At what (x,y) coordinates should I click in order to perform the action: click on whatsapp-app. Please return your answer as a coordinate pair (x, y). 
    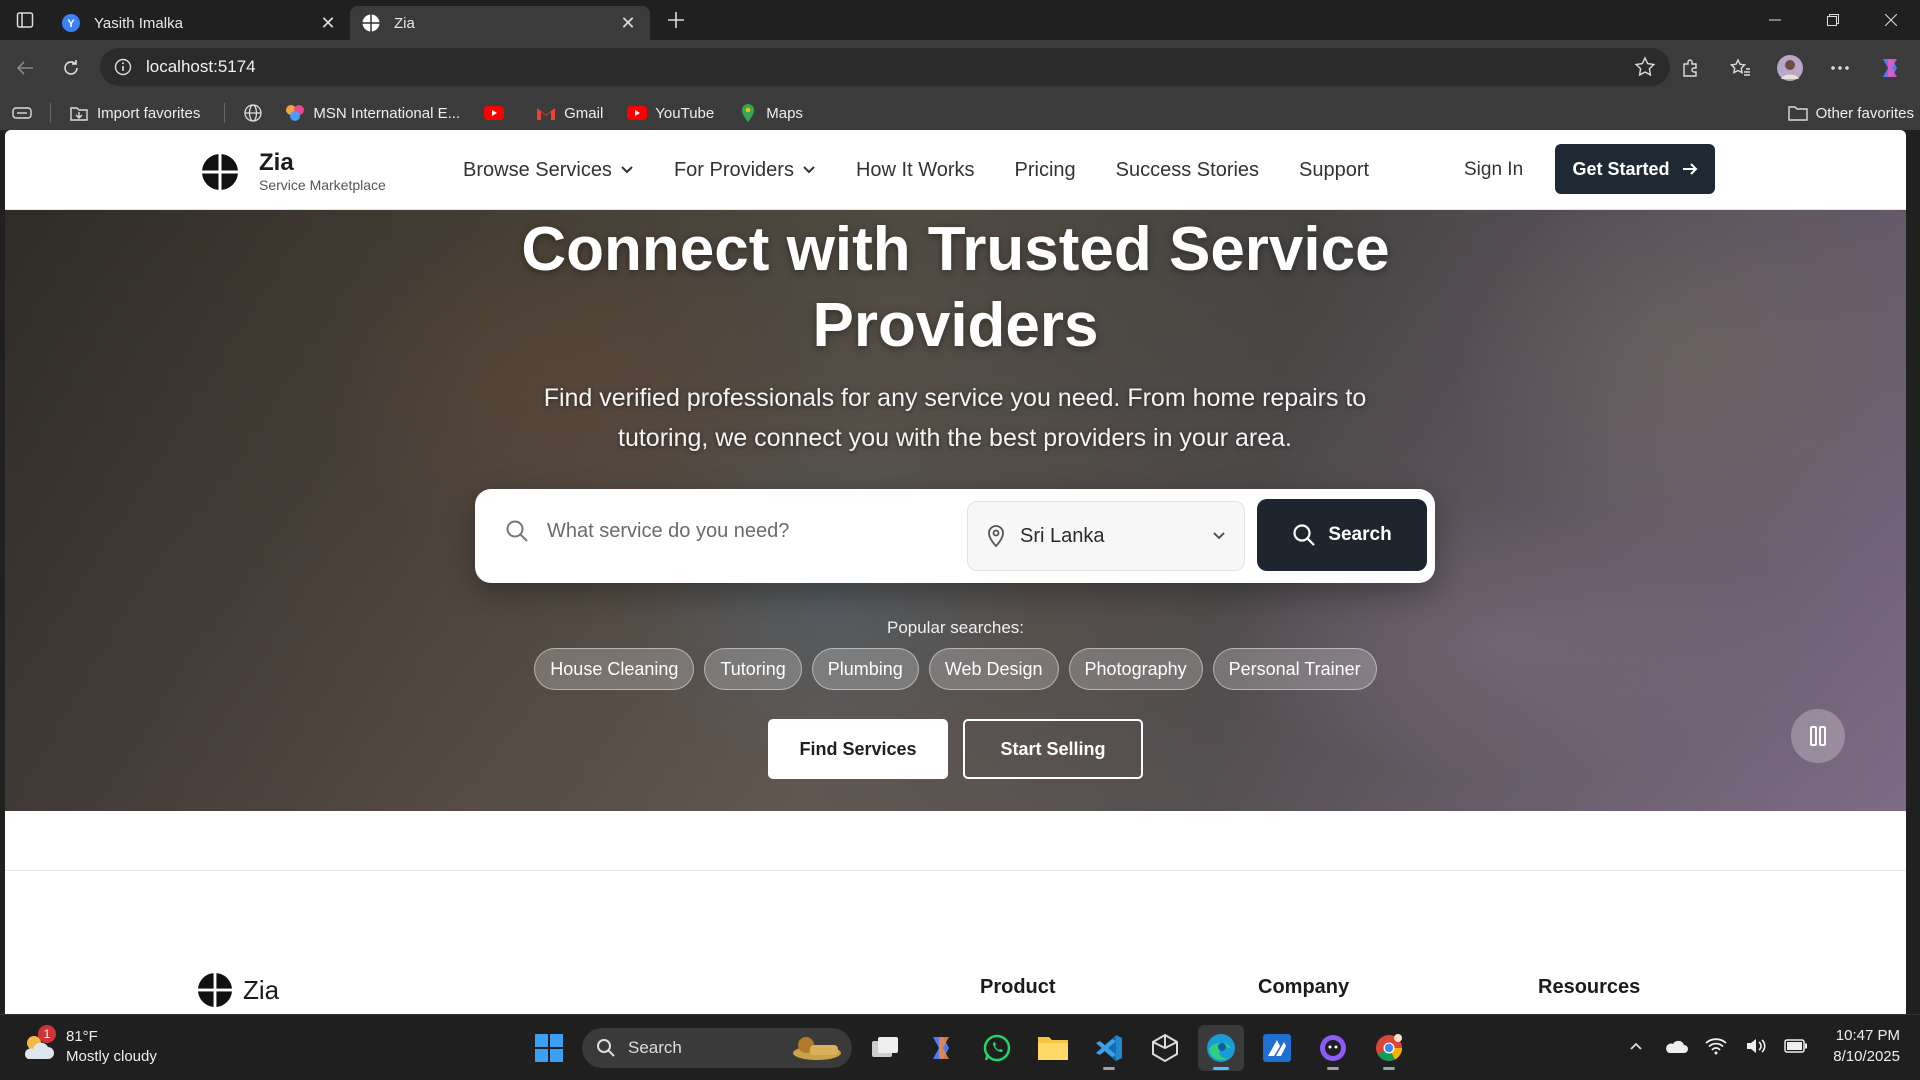
    Looking at the image, I should click on (997, 1048).